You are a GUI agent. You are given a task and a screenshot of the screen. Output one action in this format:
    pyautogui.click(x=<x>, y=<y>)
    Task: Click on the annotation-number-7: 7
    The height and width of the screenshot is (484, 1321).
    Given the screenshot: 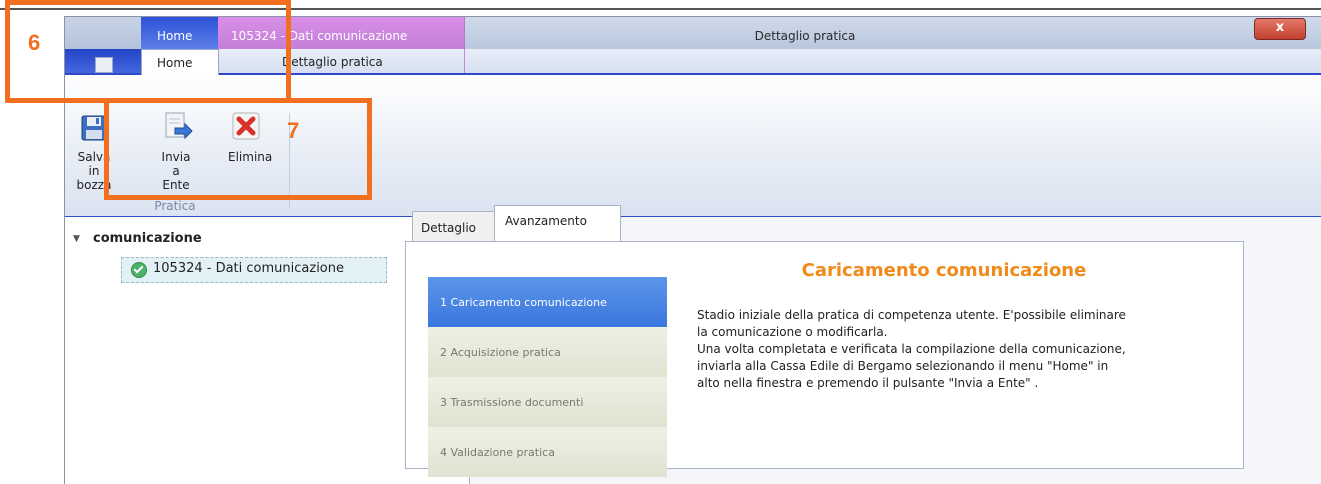 What is the action you would take?
    pyautogui.click(x=293, y=130)
    